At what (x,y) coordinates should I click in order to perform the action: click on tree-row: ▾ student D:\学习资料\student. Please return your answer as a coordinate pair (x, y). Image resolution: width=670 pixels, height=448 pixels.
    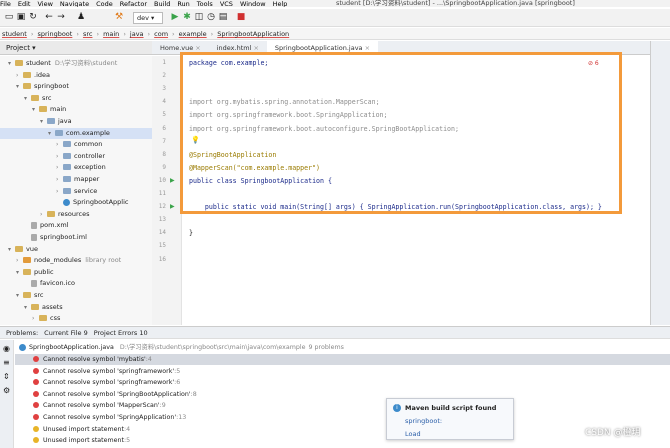
    Looking at the image, I should click on (76, 63).